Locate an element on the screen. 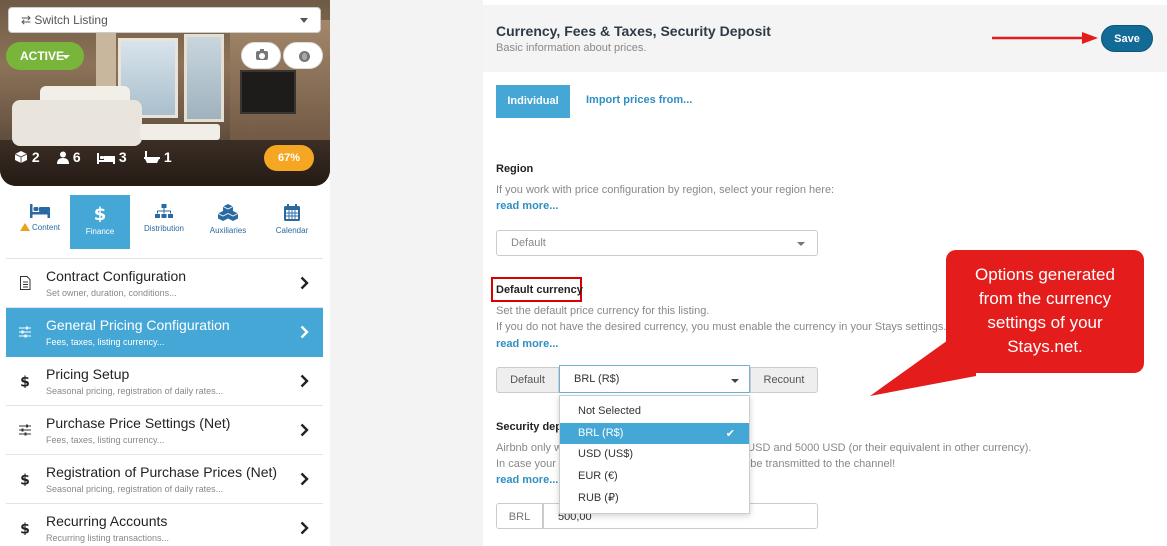 The height and width of the screenshot is (546, 1167). menu-item-title: Contract Configuration is located at coordinates (116, 276).